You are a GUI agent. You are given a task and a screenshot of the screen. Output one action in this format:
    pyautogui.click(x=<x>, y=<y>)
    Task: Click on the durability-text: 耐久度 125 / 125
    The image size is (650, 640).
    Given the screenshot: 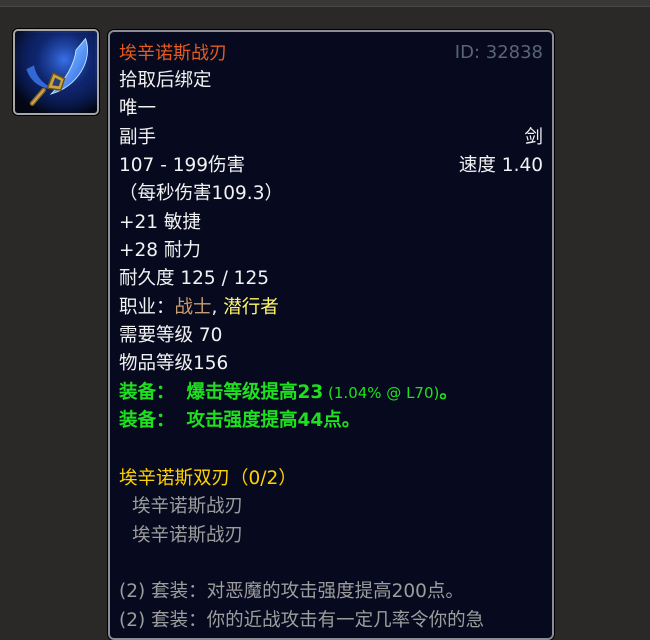 What is the action you would take?
    pyautogui.click(x=194, y=278)
    